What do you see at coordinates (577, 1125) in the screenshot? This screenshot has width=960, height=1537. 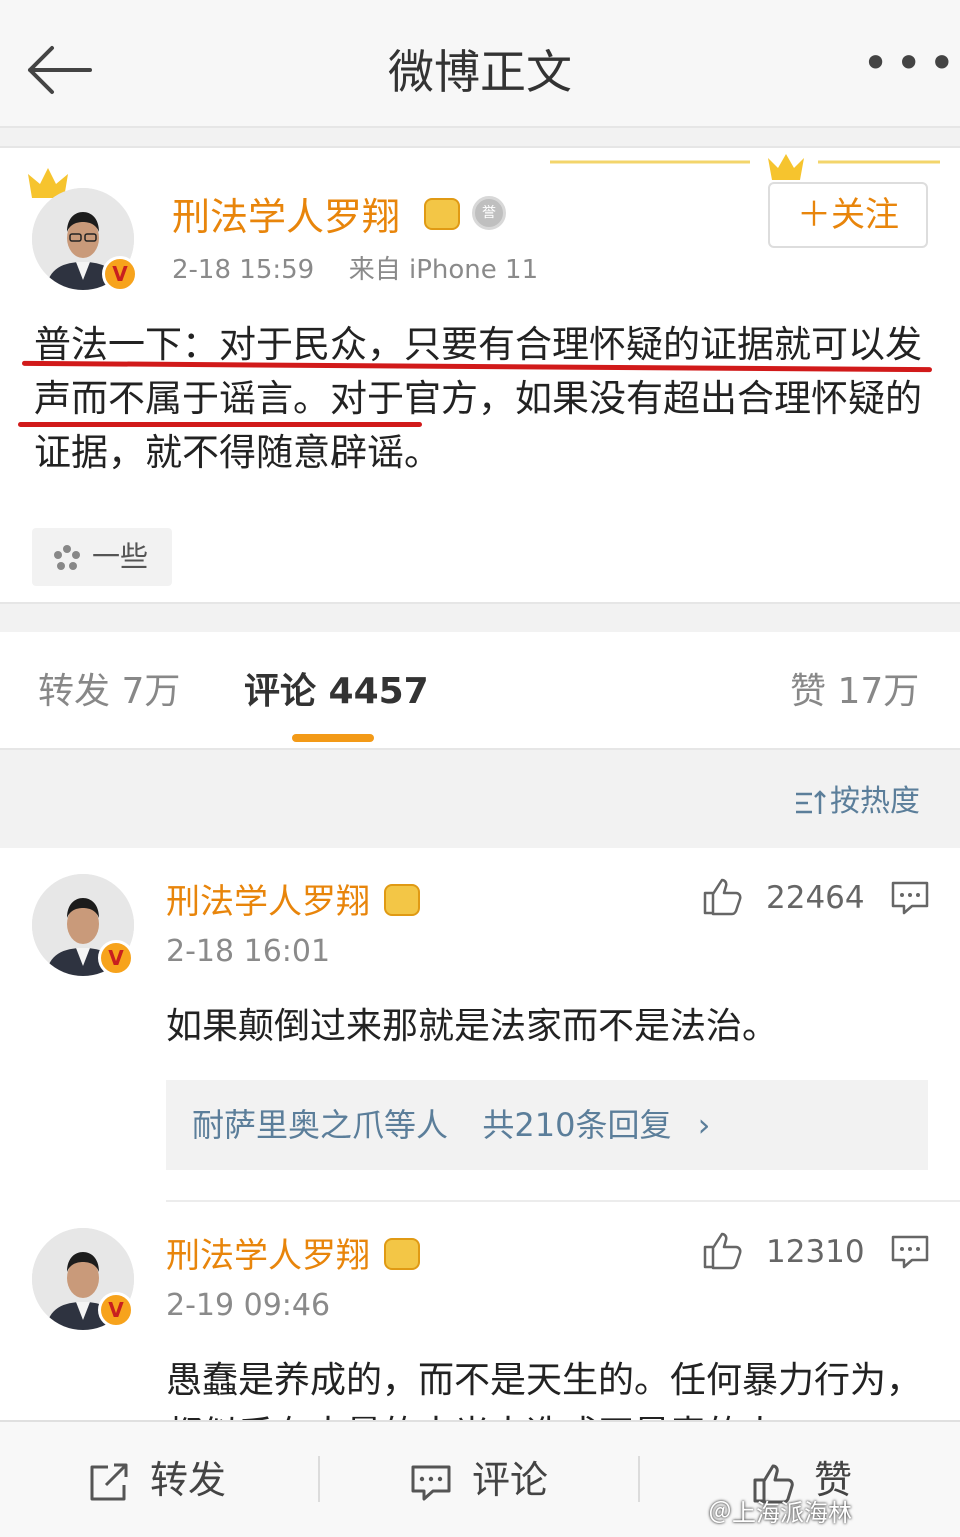 I see `replies-count: 共210条回复` at bounding box center [577, 1125].